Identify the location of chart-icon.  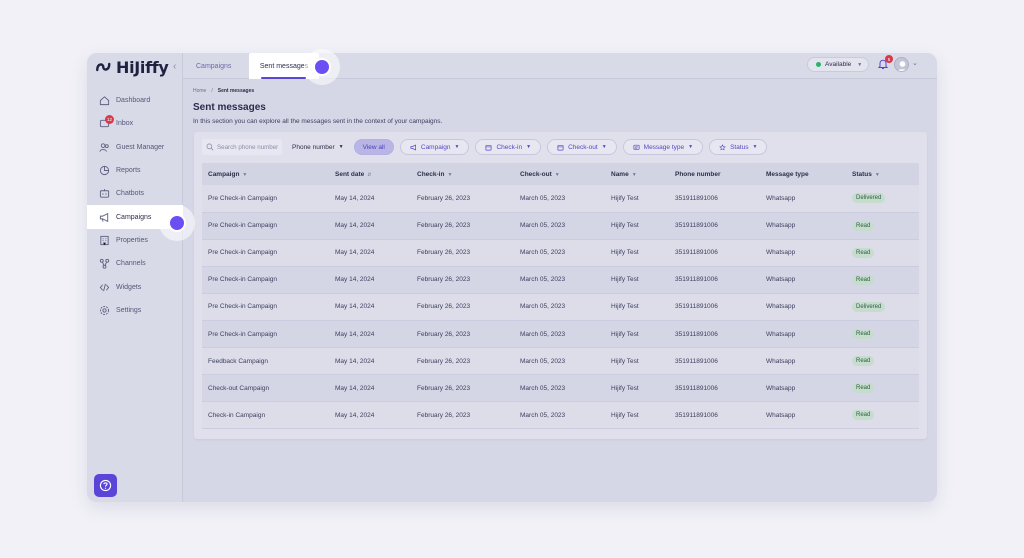
(104, 170).